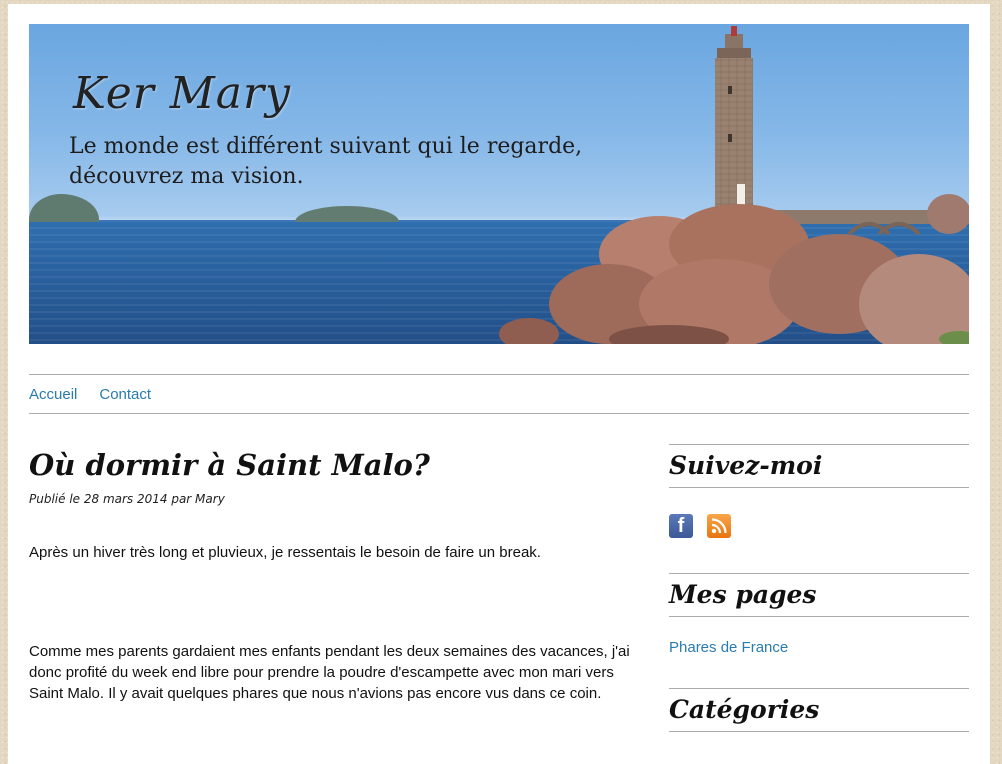 This screenshot has height=764, width=1002. What do you see at coordinates (125, 394) in the screenshot?
I see `nav-item-contact: Contact` at bounding box center [125, 394].